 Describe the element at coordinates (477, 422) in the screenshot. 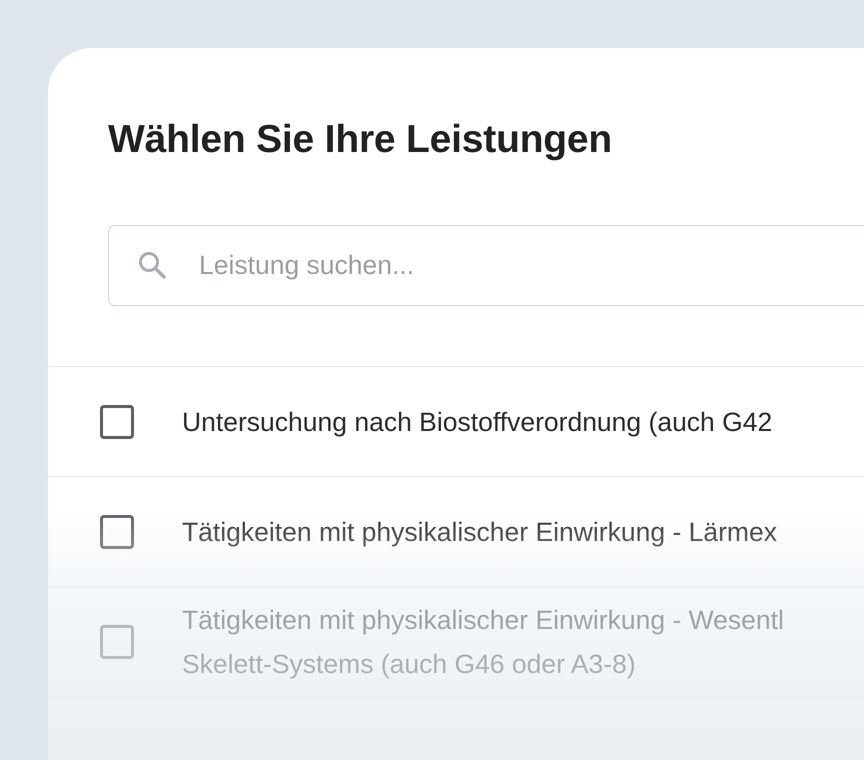

I see `service-label: Untersuchung nach Biostoffverordnung (auch G42` at that location.